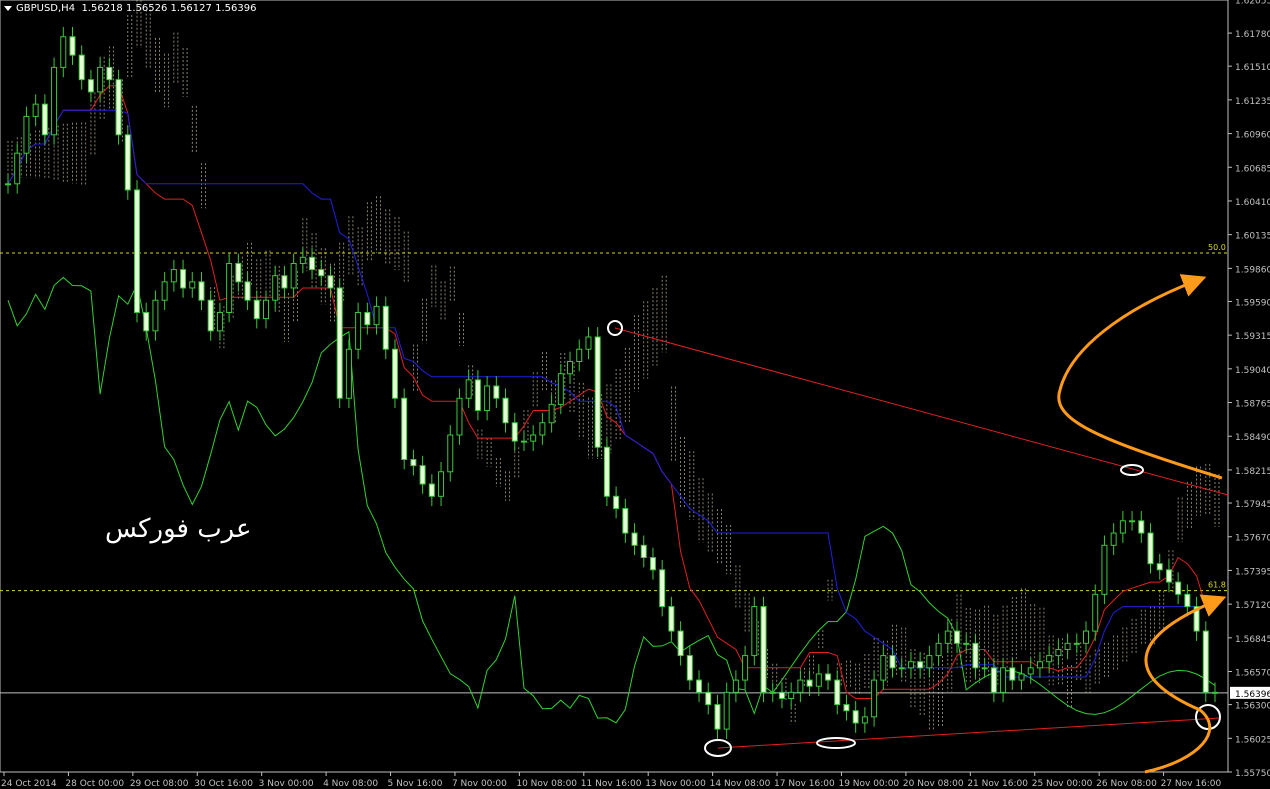  What do you see at coordinates (8, 8) in the screenshot?
I see `dropdown-triangle-icon` at bounding box center [8, 8].